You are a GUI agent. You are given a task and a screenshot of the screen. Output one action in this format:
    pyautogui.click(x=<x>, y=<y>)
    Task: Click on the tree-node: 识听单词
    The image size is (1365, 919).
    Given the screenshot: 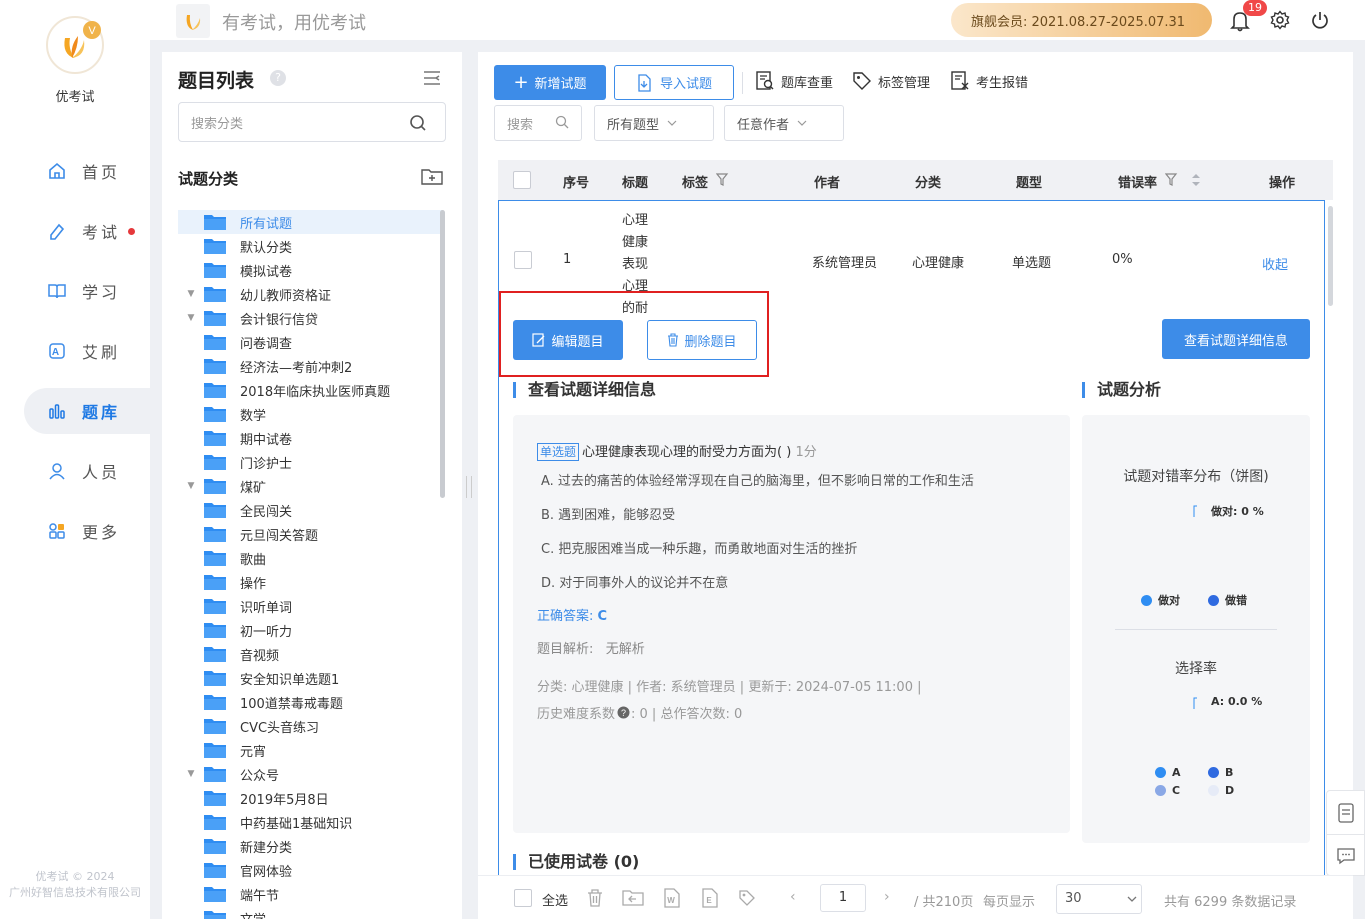 What is the action you would take?
    pyautogui.click(x=310, y=606)
    